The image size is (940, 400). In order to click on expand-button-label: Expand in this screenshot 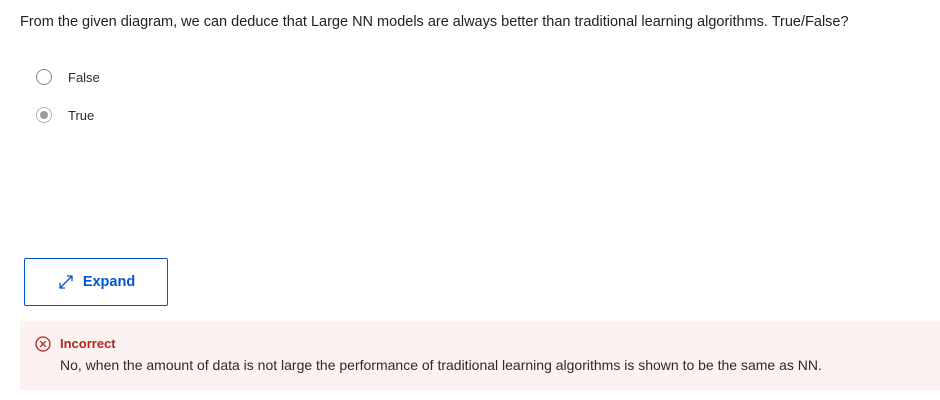, I will do `click(109, 282)`.